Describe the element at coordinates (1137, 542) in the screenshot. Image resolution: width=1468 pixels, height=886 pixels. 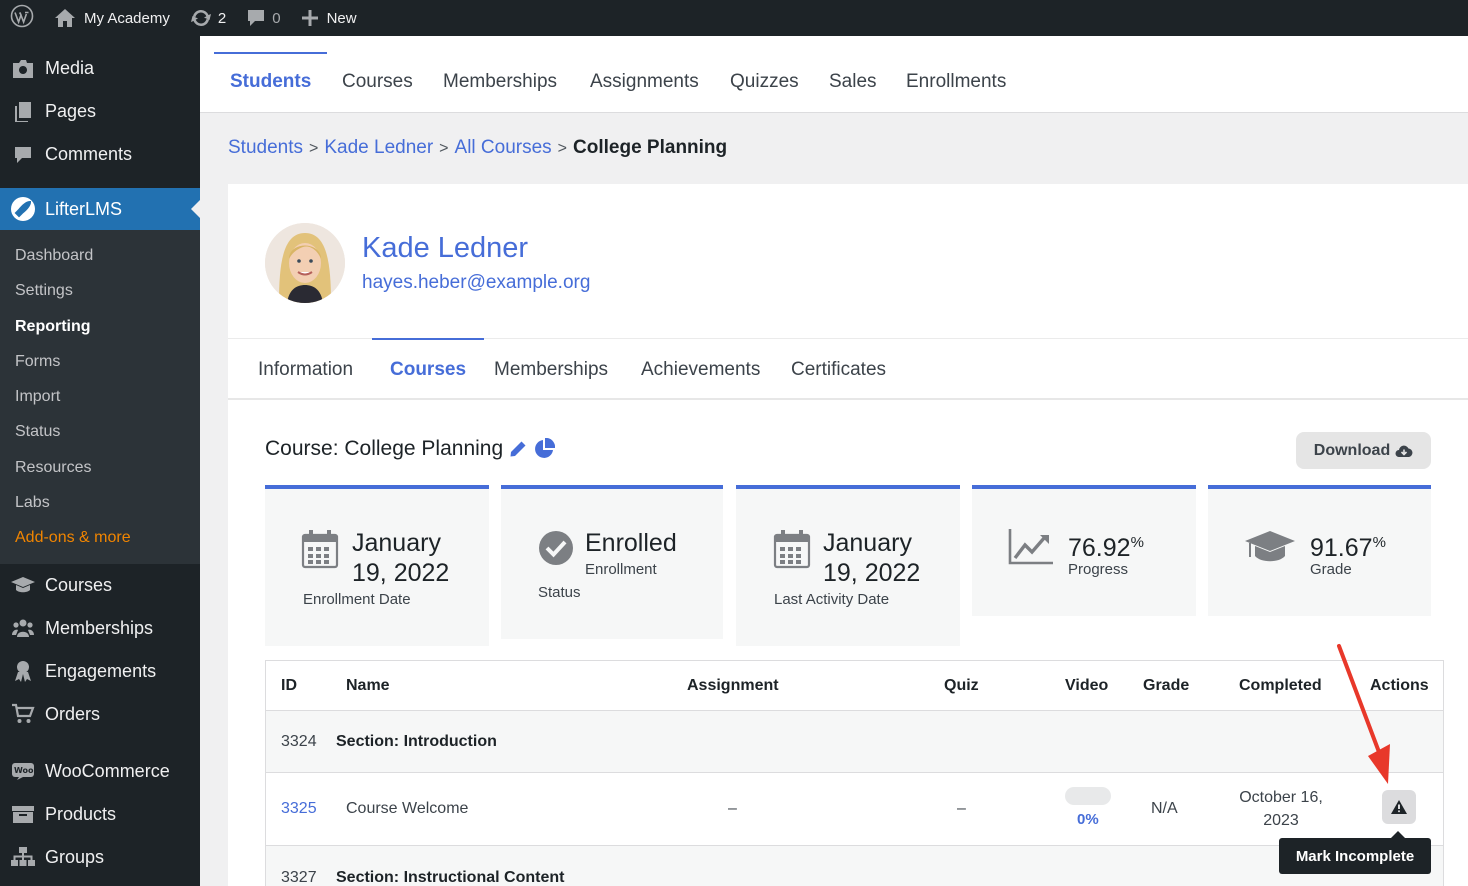
I see `progress-unit: %` at that location.